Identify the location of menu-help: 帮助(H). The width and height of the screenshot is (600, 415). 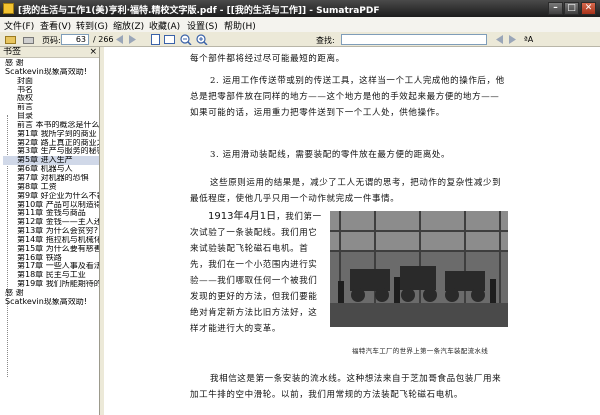
(240, 25).